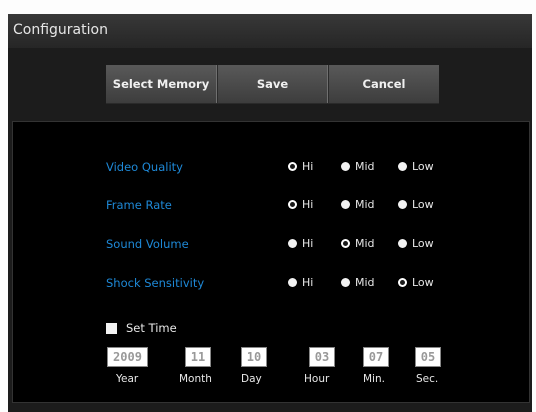 The image size is (536, 412). I want to click on second-label: Sec., so click(427, 379).